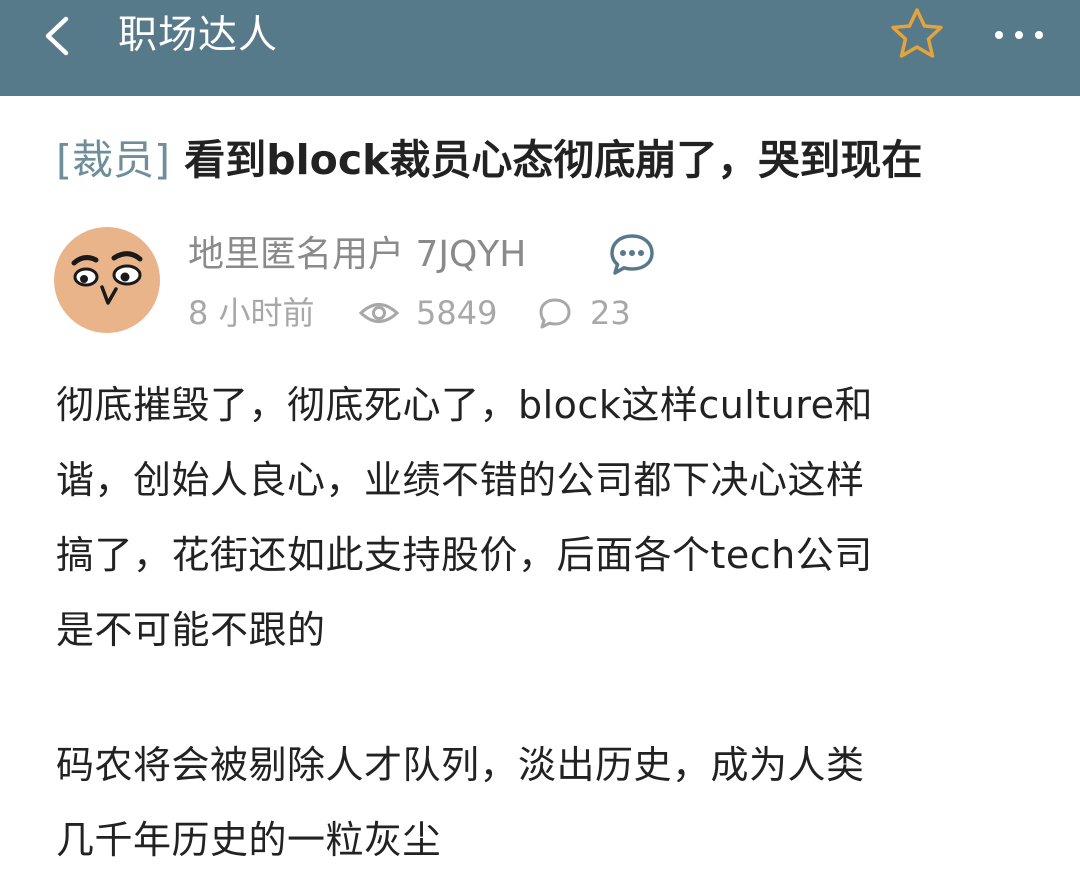 The image size is (1080, 896). What do you see at coordinates (460, 480) in the screenshot?
I see `post-body-line: 谐，创始人良心，业绩不错的公司都下决心这样` at bounding box center [460, 480].